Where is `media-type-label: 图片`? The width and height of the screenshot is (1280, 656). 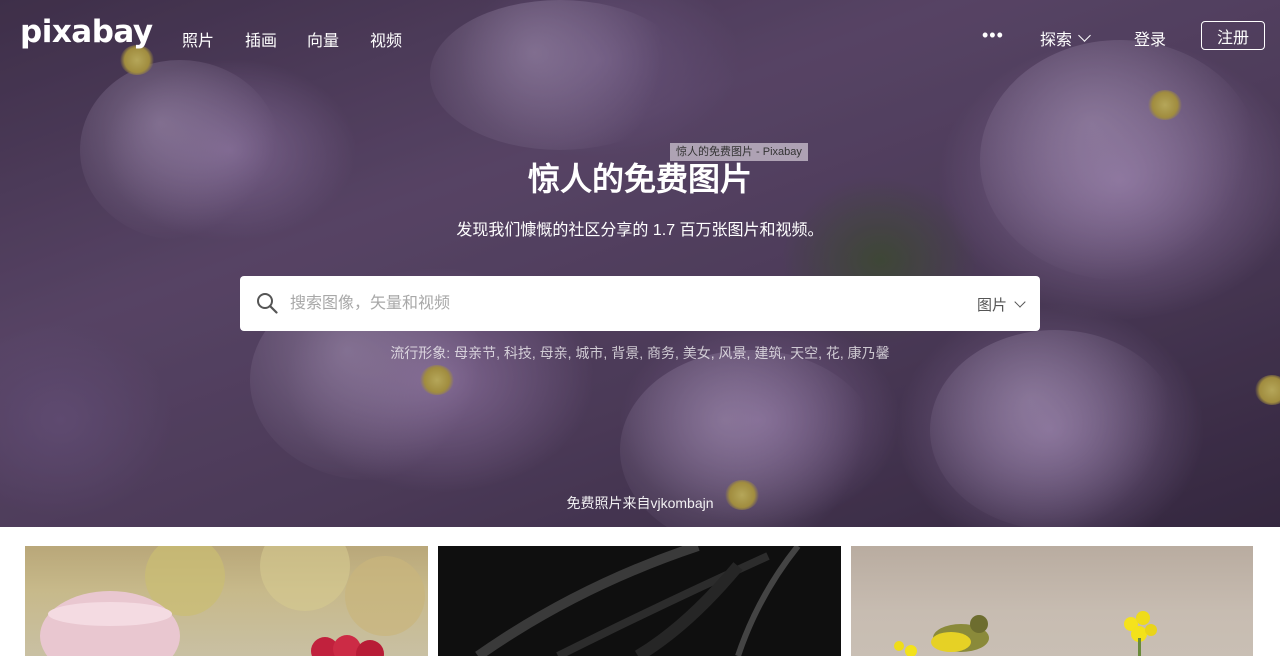
media-type-label: 图片 is located at coordinates (991, 305).